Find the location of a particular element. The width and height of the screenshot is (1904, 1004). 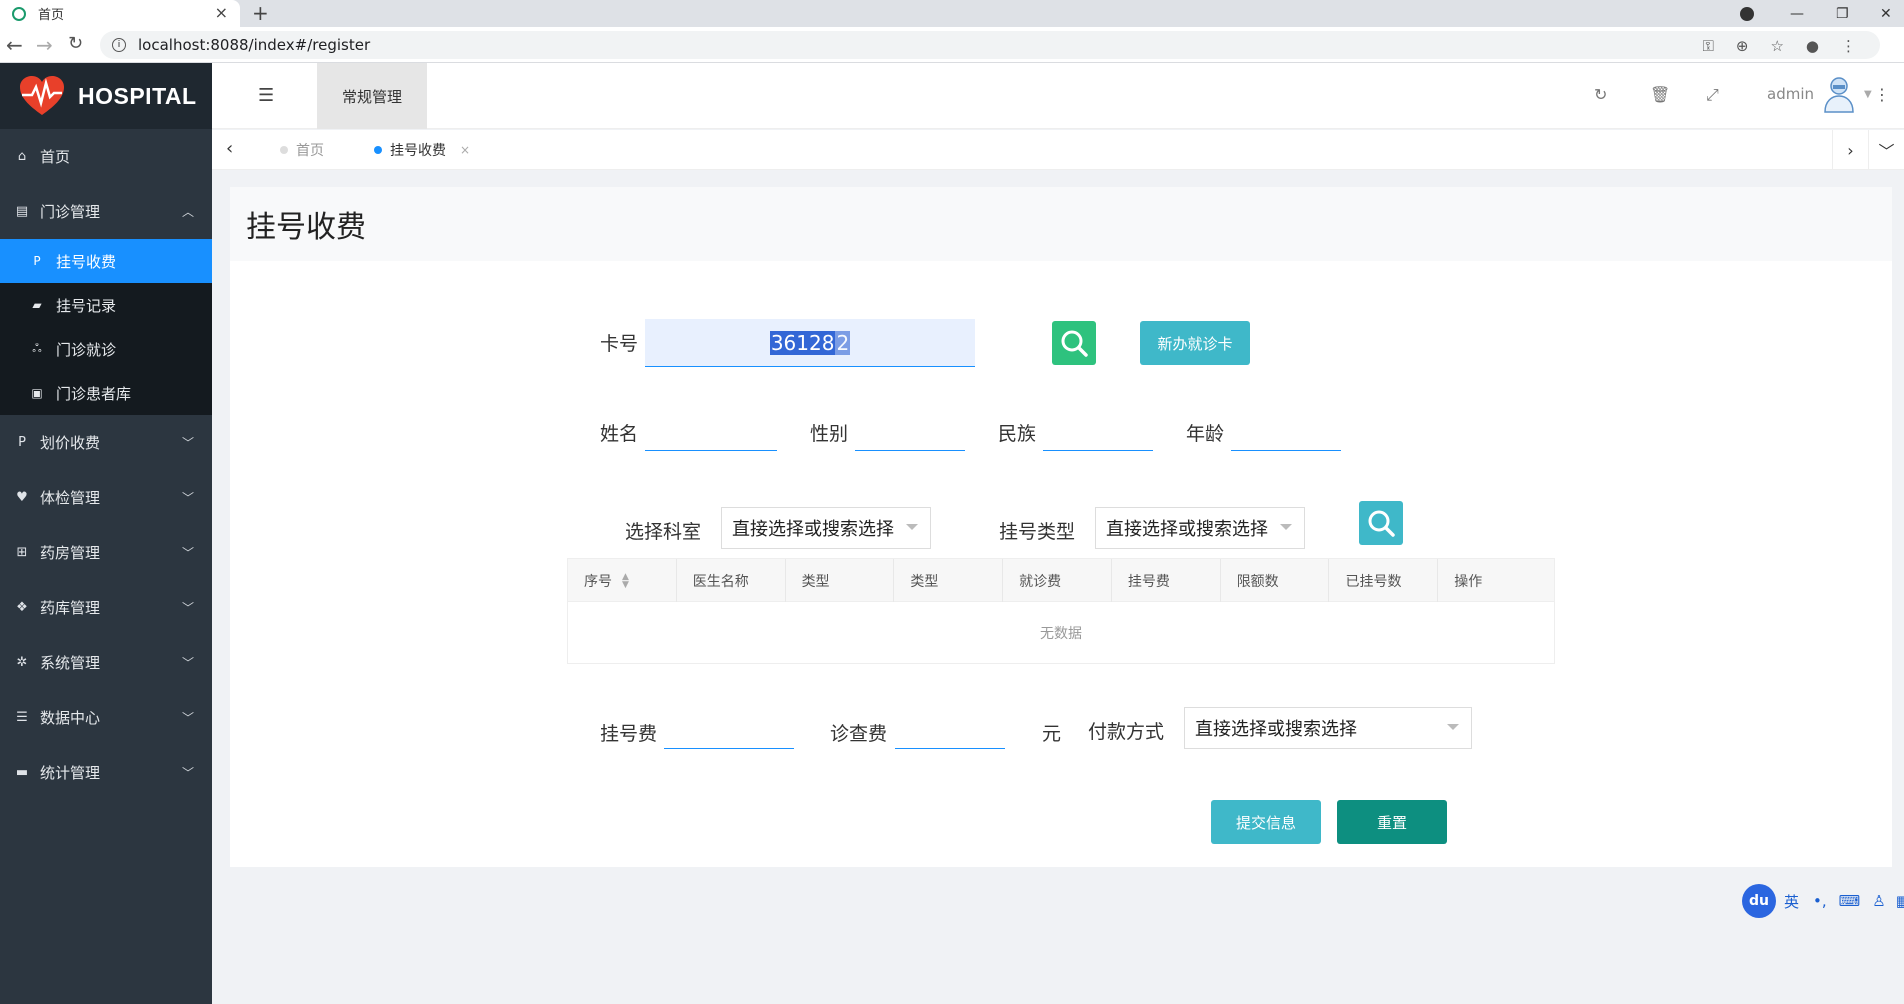

tag-dot is located at coordinates (378, 150).